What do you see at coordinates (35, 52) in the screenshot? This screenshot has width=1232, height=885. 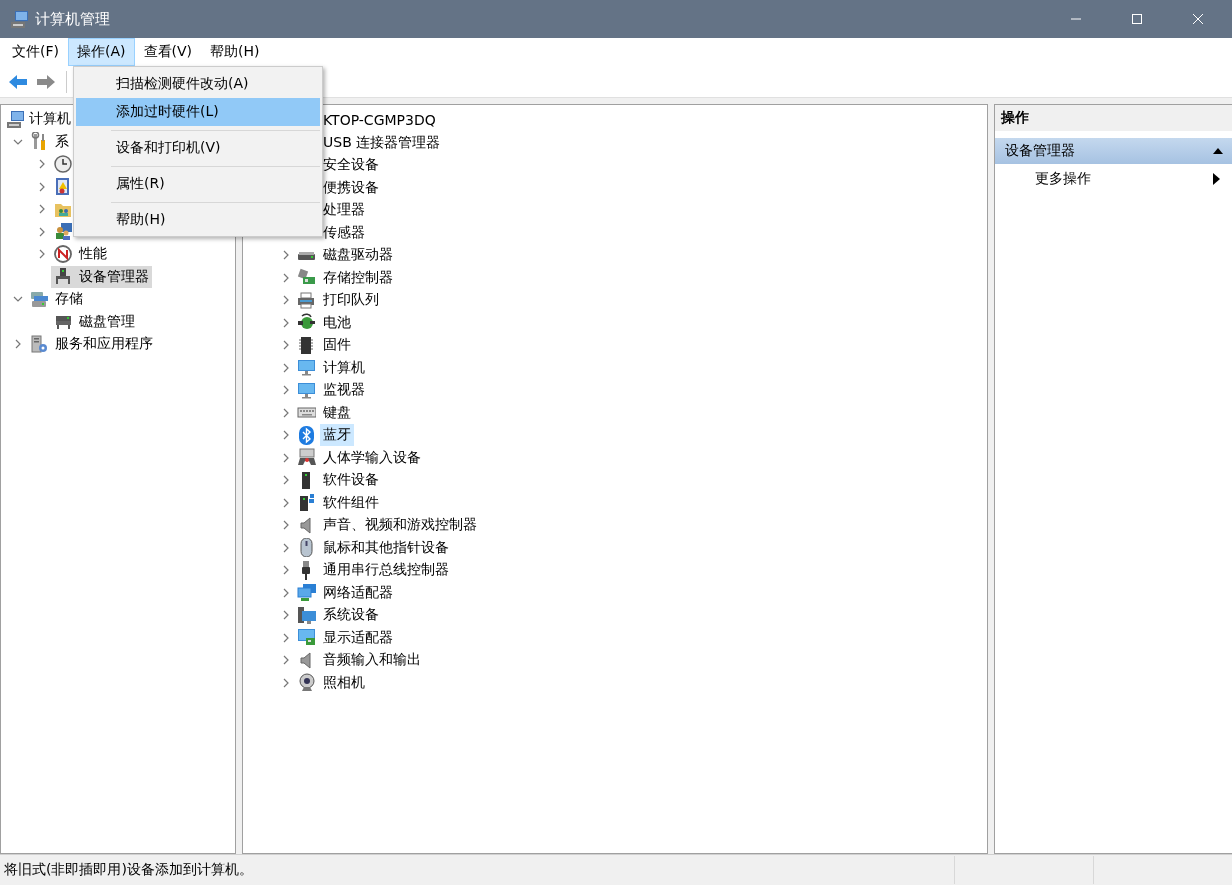 I see `menu-item: 文件(F)` at bounding box center [35, 52].